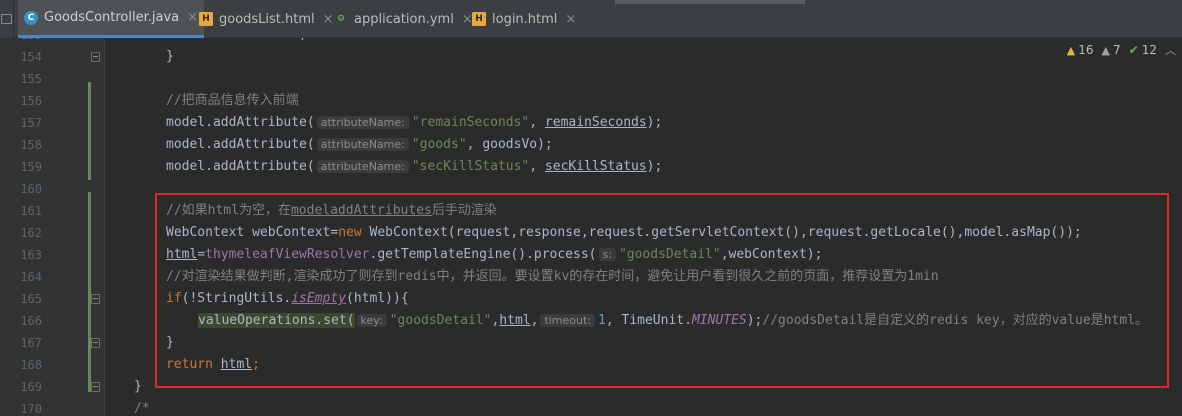 This screenshot has height=416, width=1182. Describe the element at coordinates (591, 57) in the screenshot. I see `code-line: 154 }` at that location.